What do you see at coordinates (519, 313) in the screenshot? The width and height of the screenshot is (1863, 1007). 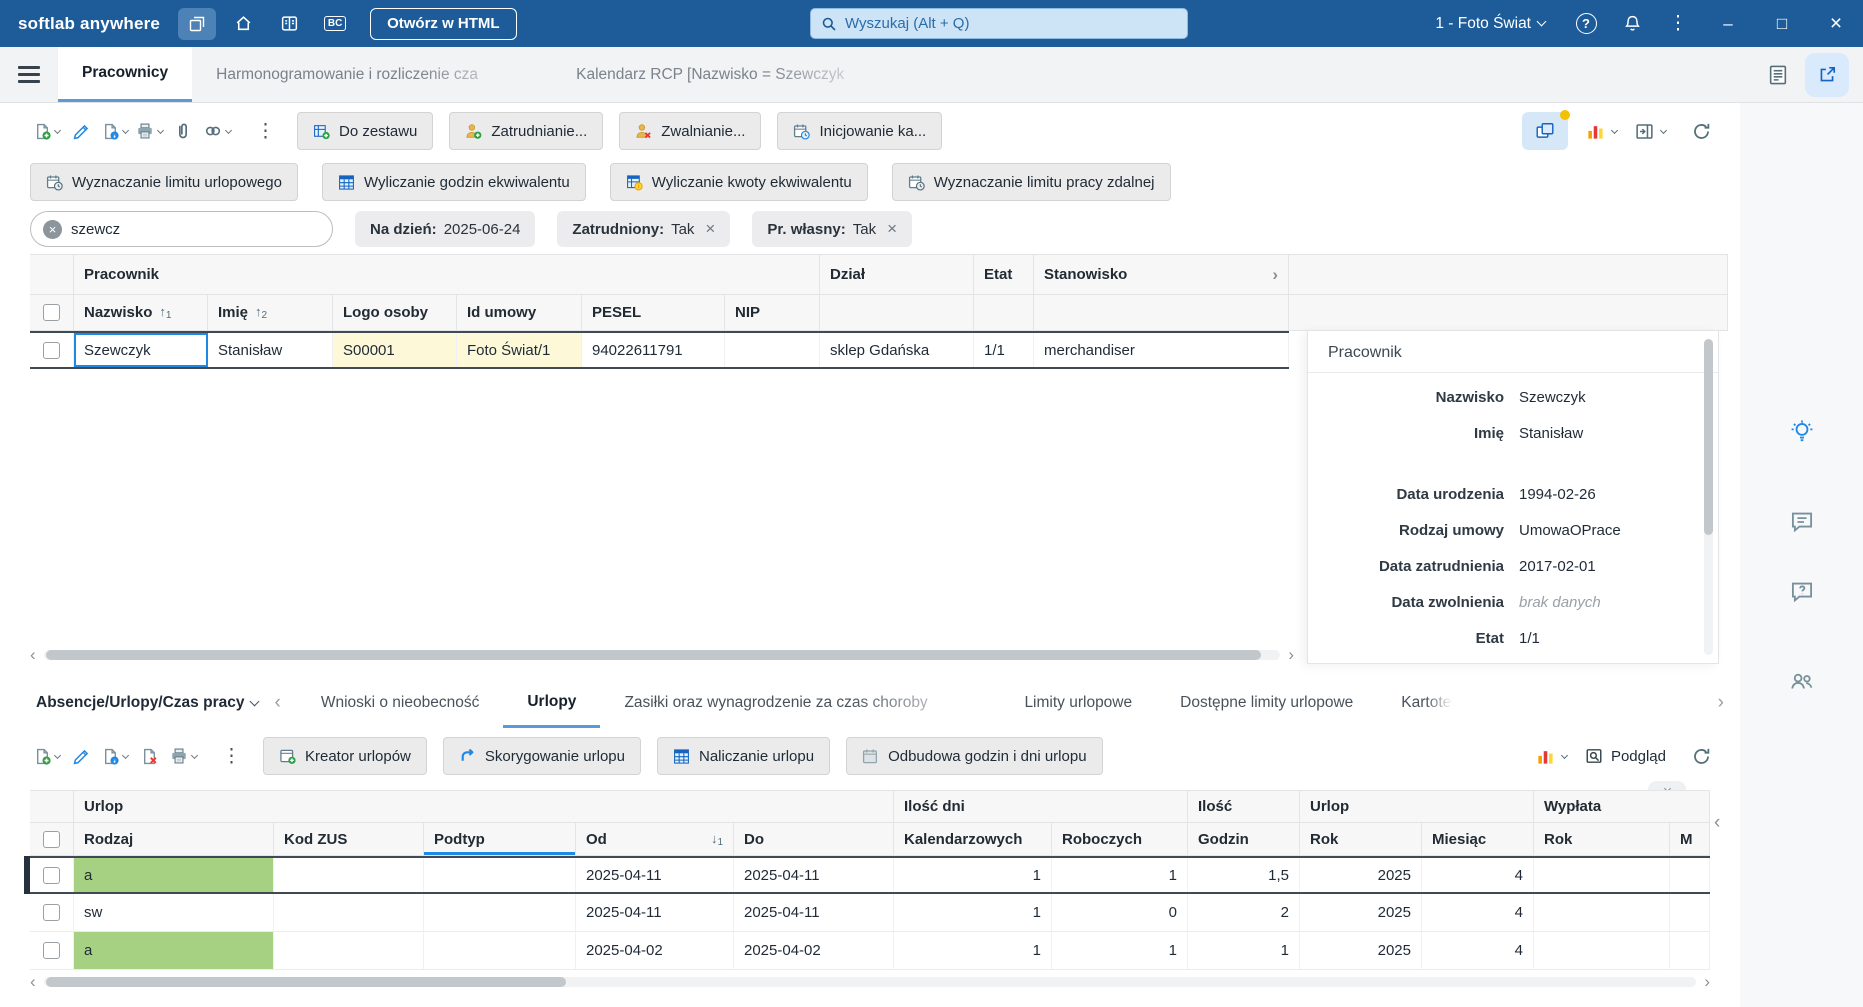 I see `column-id-umowy: Id umowy` at bounding box center [519, 313].